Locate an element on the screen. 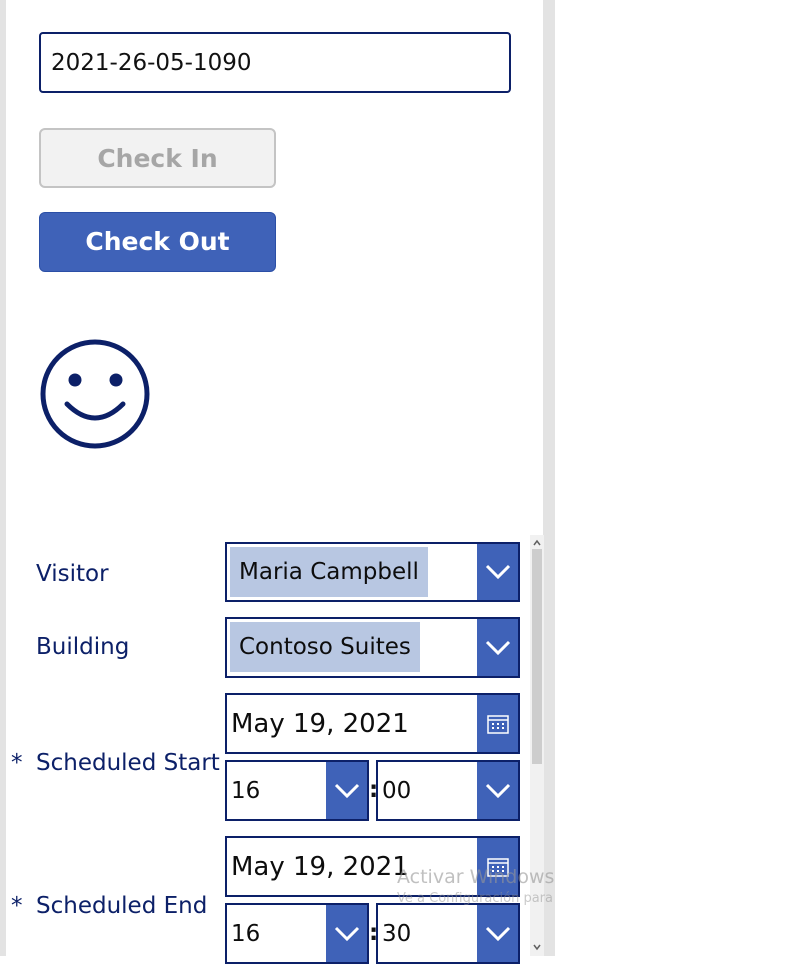  scheduled-start-minute-value: 00 is located at coordinates (397, 790).